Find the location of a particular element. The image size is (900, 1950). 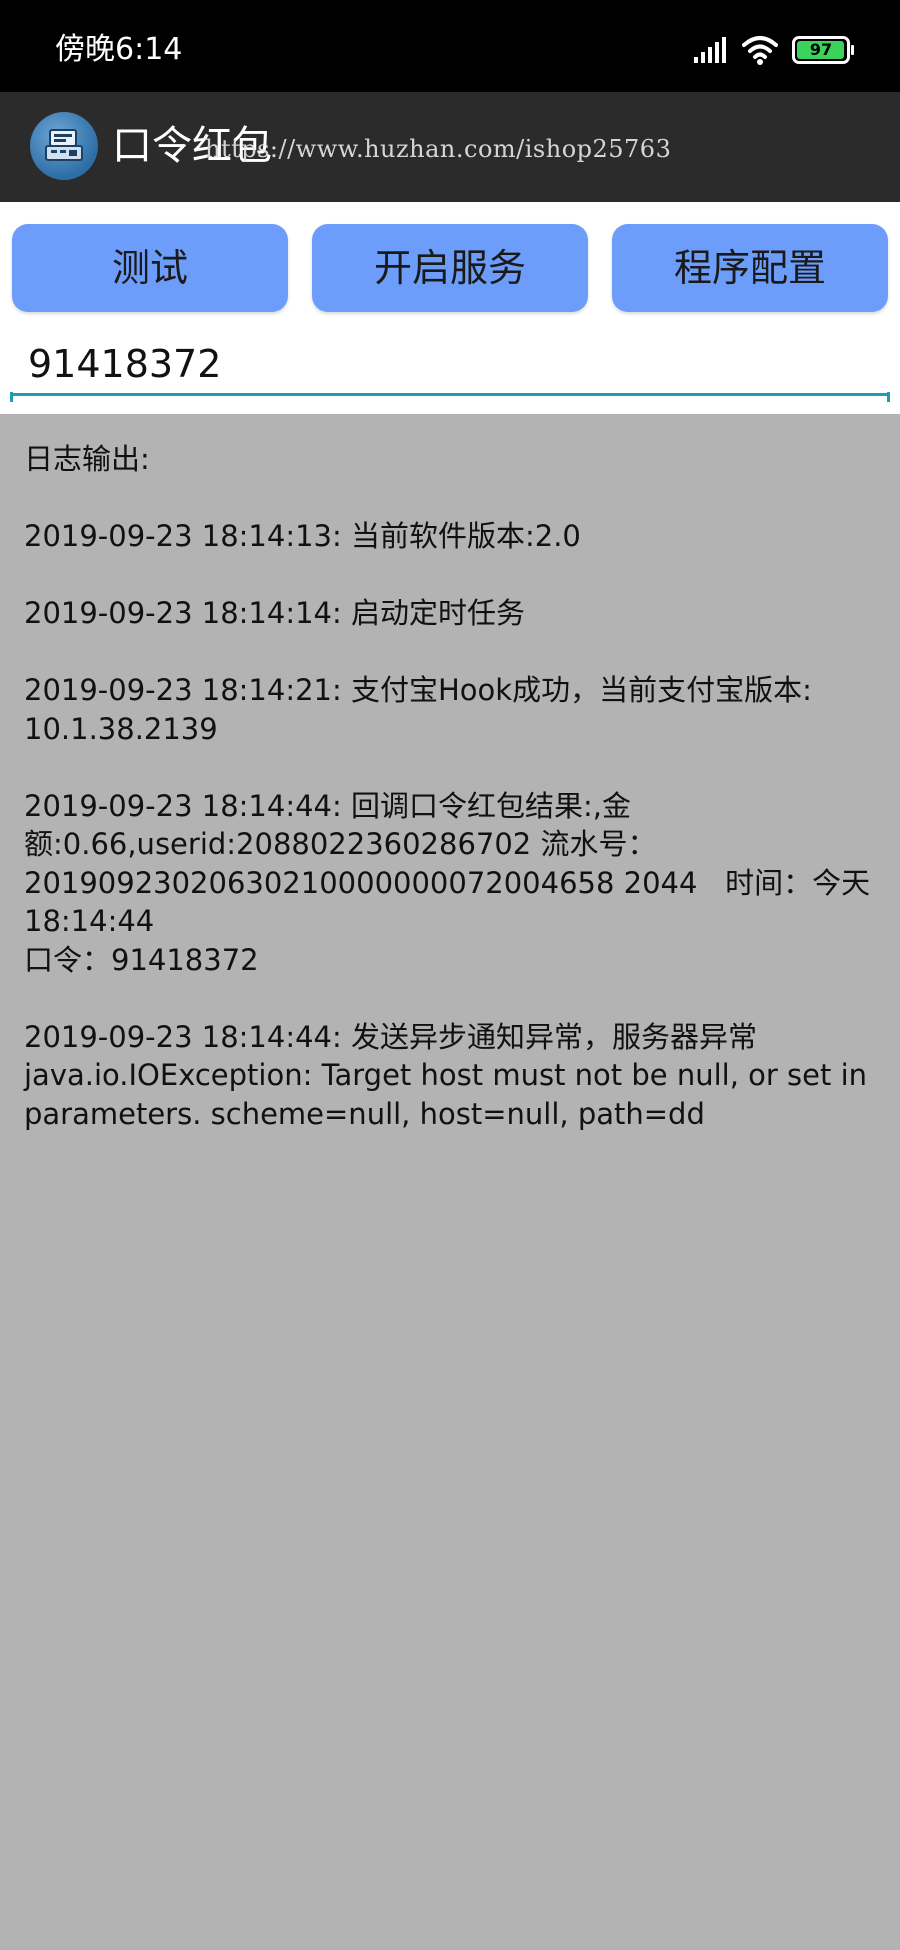

input-underline-left-tick is located at coordinates (11, 397).